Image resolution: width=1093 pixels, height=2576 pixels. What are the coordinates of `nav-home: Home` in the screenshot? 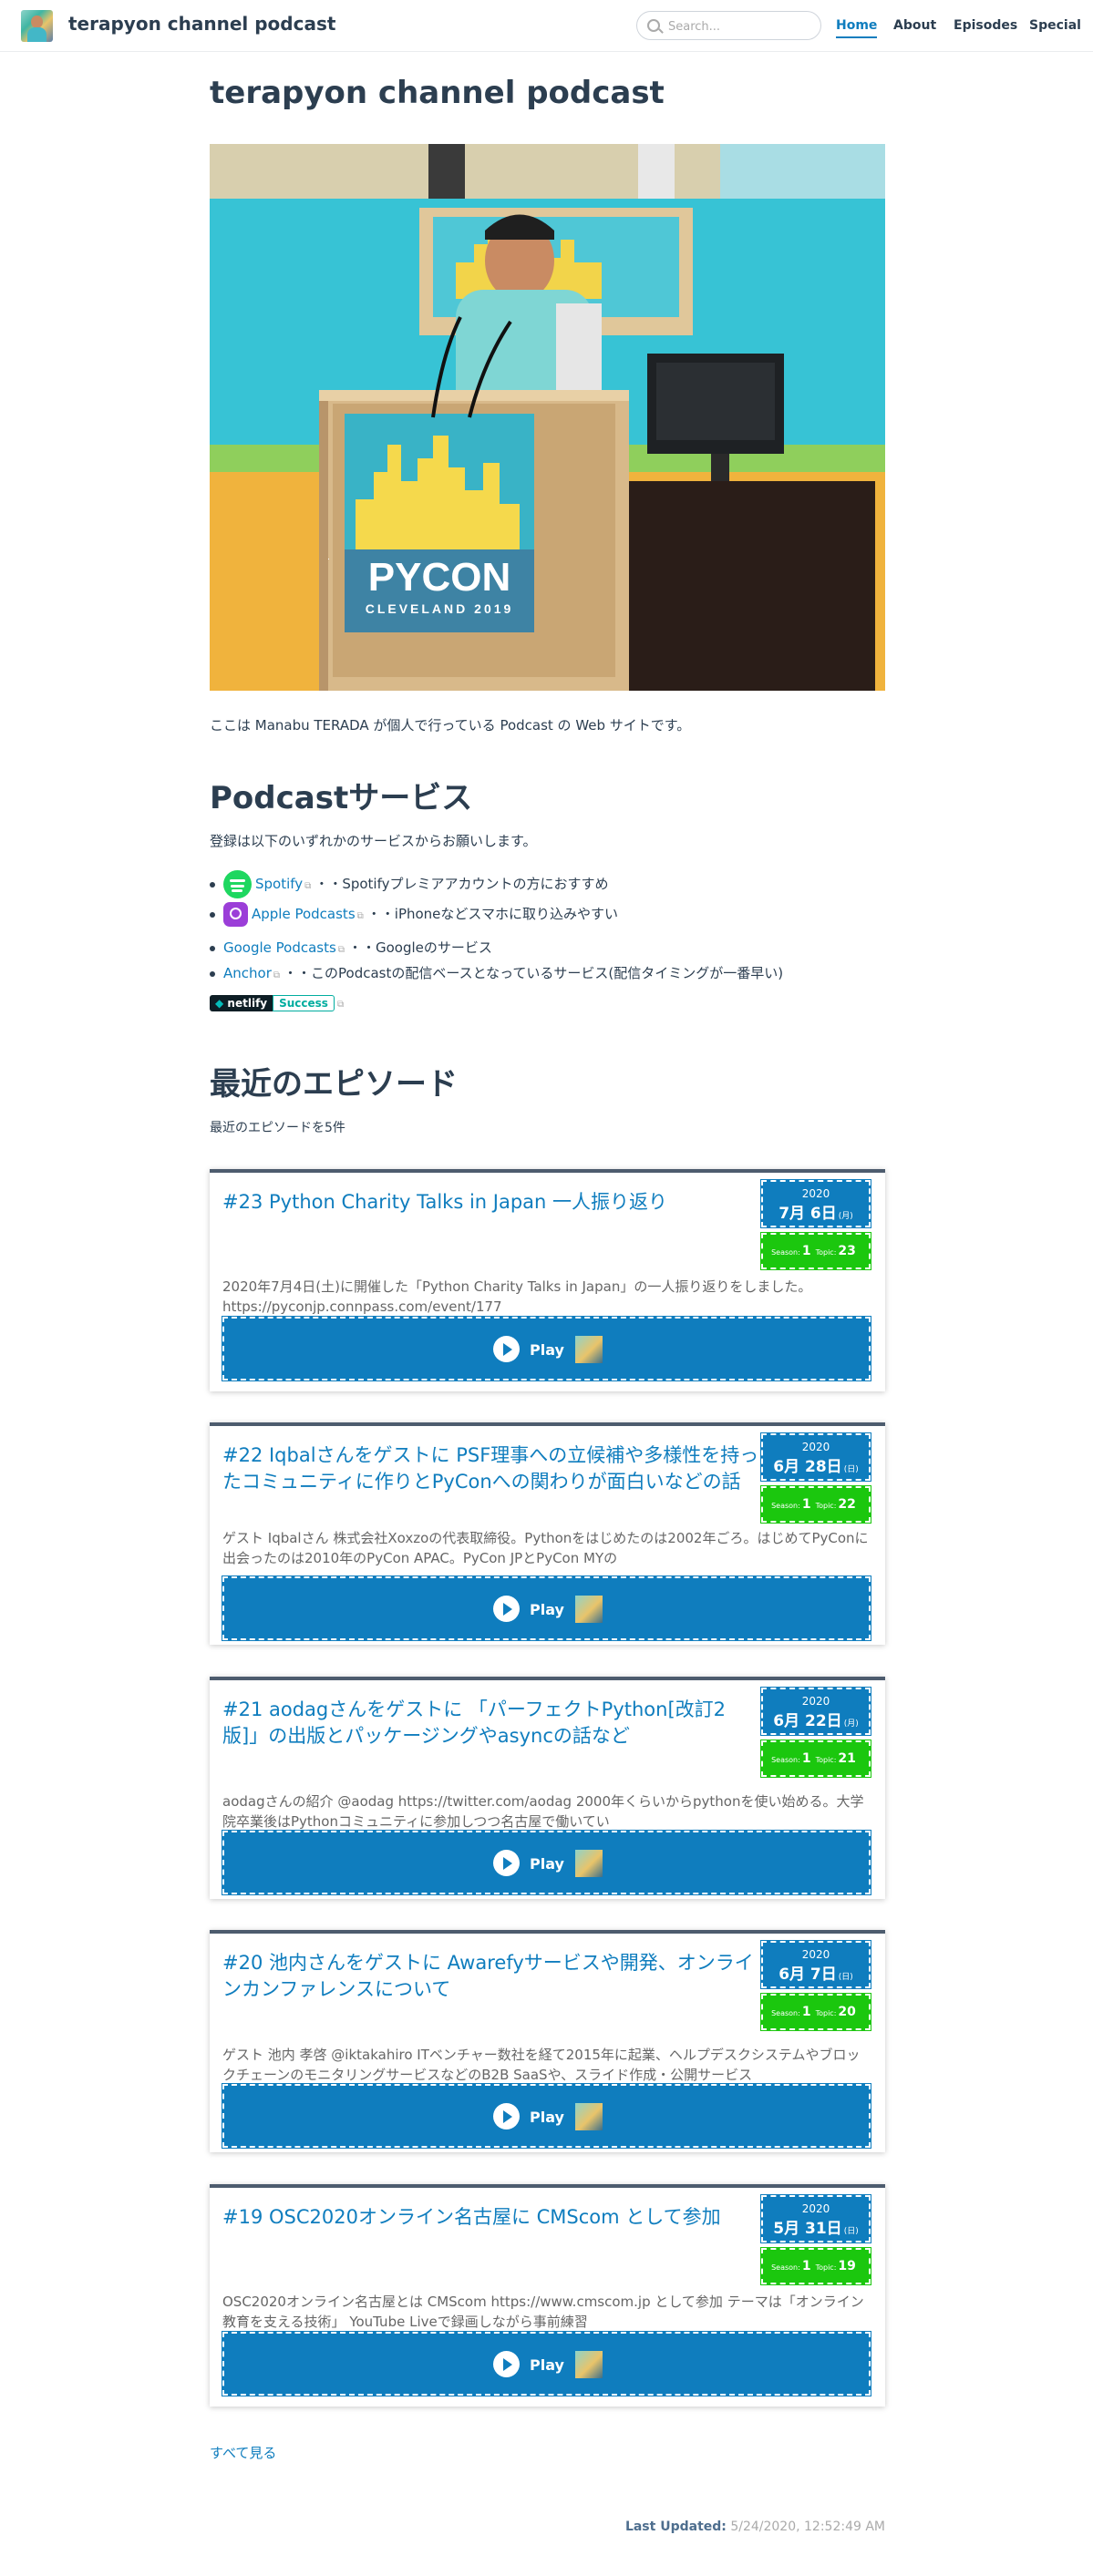 It's located at (857, 28).